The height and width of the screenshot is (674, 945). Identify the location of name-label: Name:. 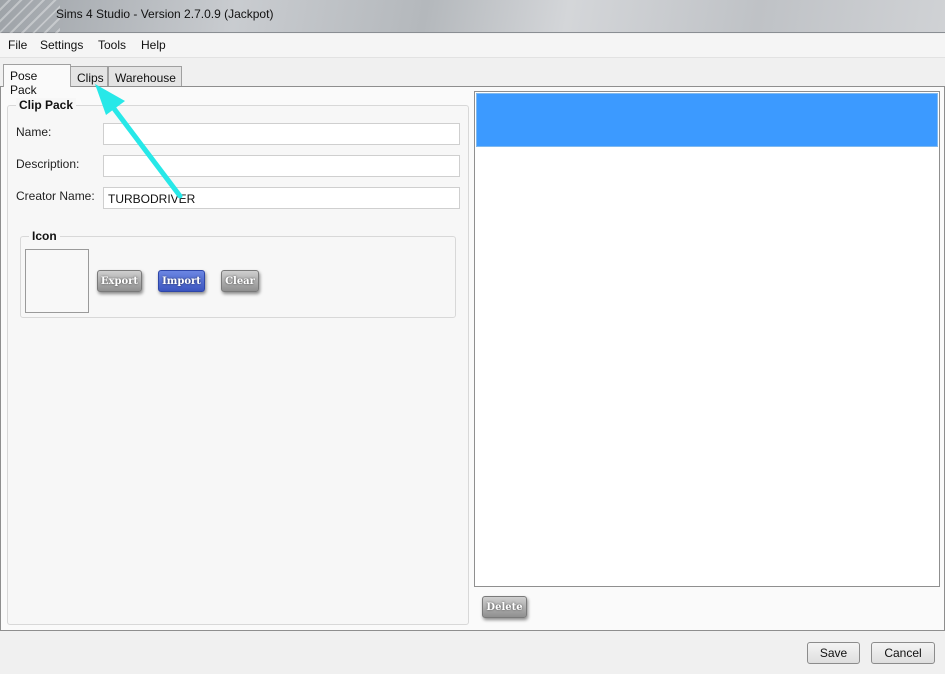
(34, 132).